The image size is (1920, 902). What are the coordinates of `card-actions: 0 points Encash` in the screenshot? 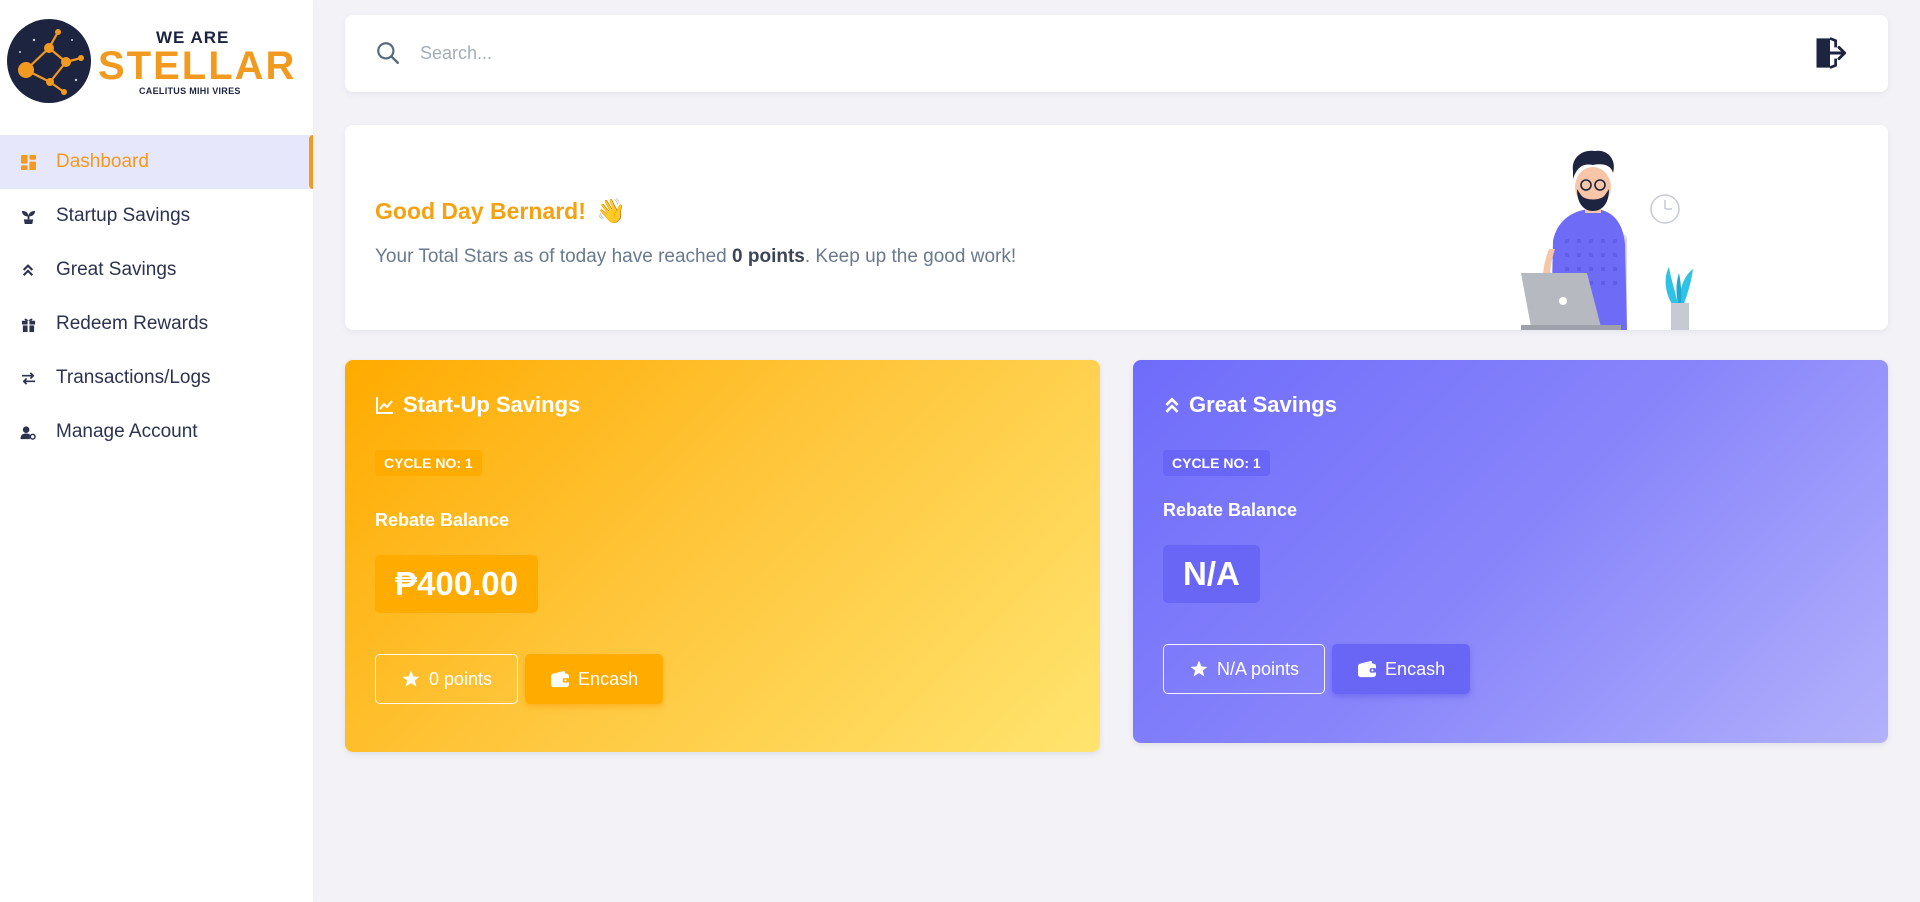 It's located at (519, 679).